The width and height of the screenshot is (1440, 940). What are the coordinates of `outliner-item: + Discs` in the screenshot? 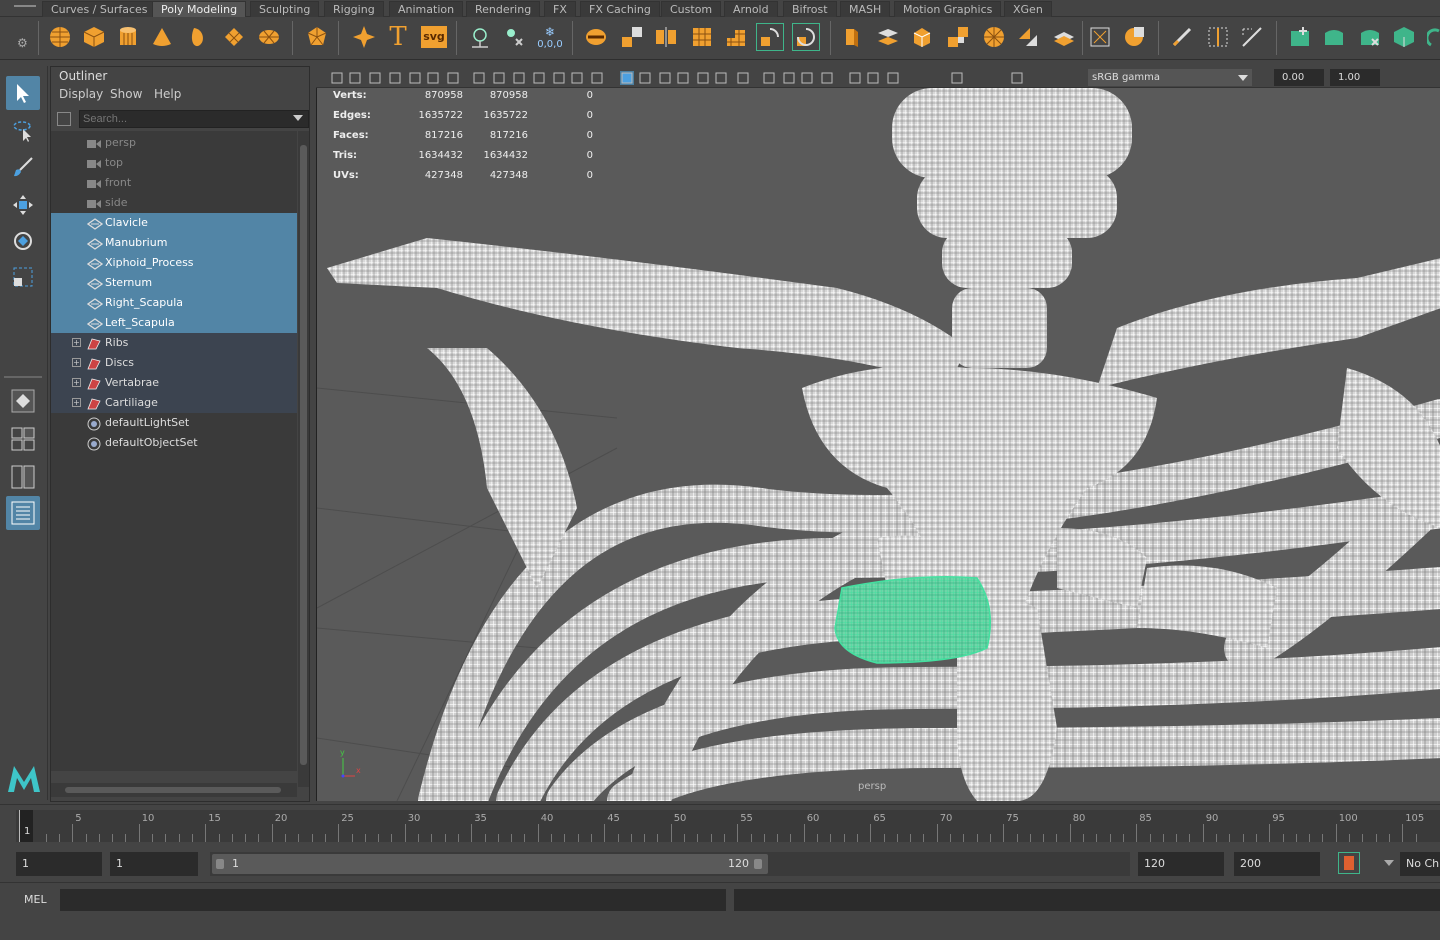 It's located at (174, 363).